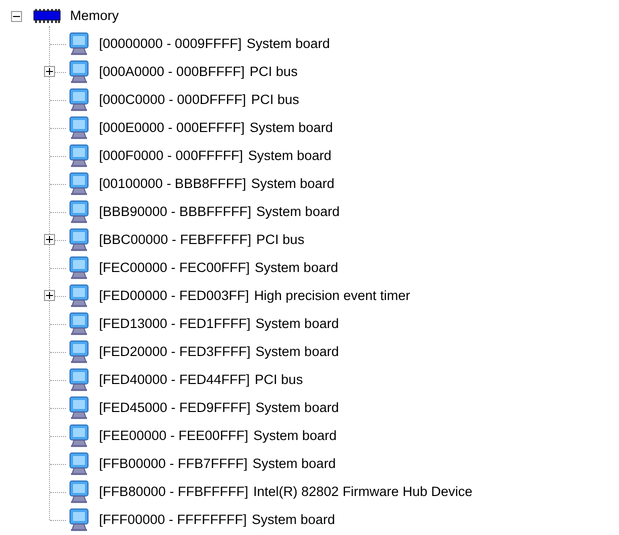 The width and height of the screenshot is (619, 535). I want to click on device-name-label: High precision event timer, so click(332, 296).